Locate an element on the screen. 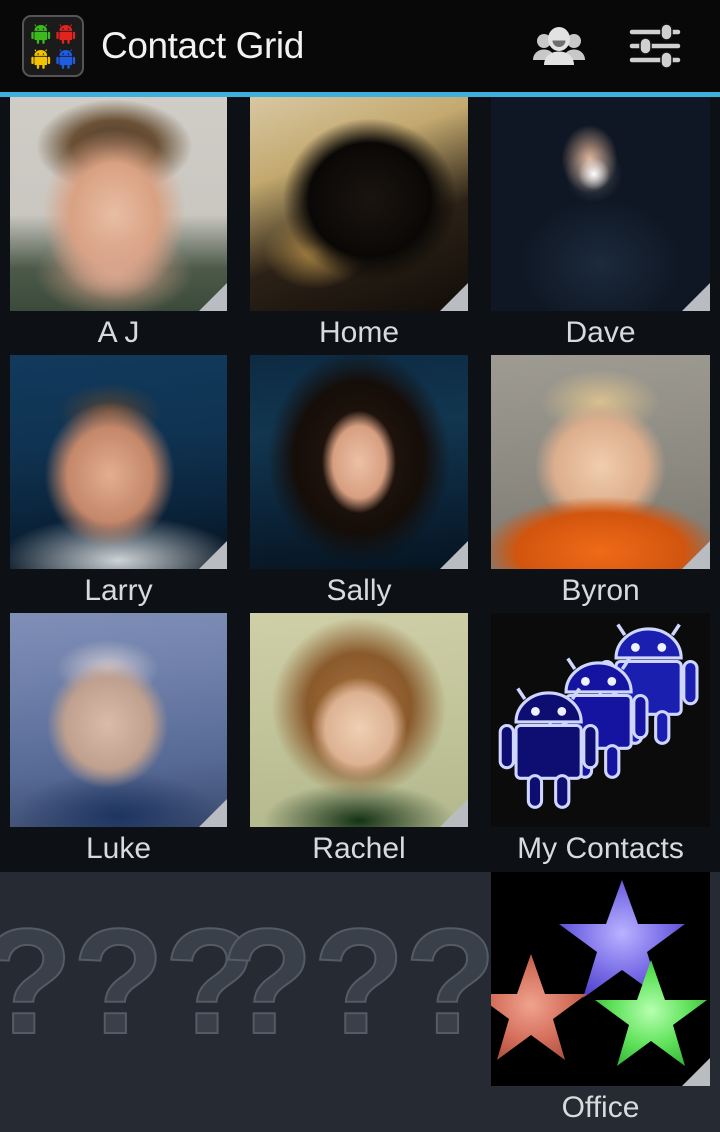  header-actions is located at coordinates (625, 46).